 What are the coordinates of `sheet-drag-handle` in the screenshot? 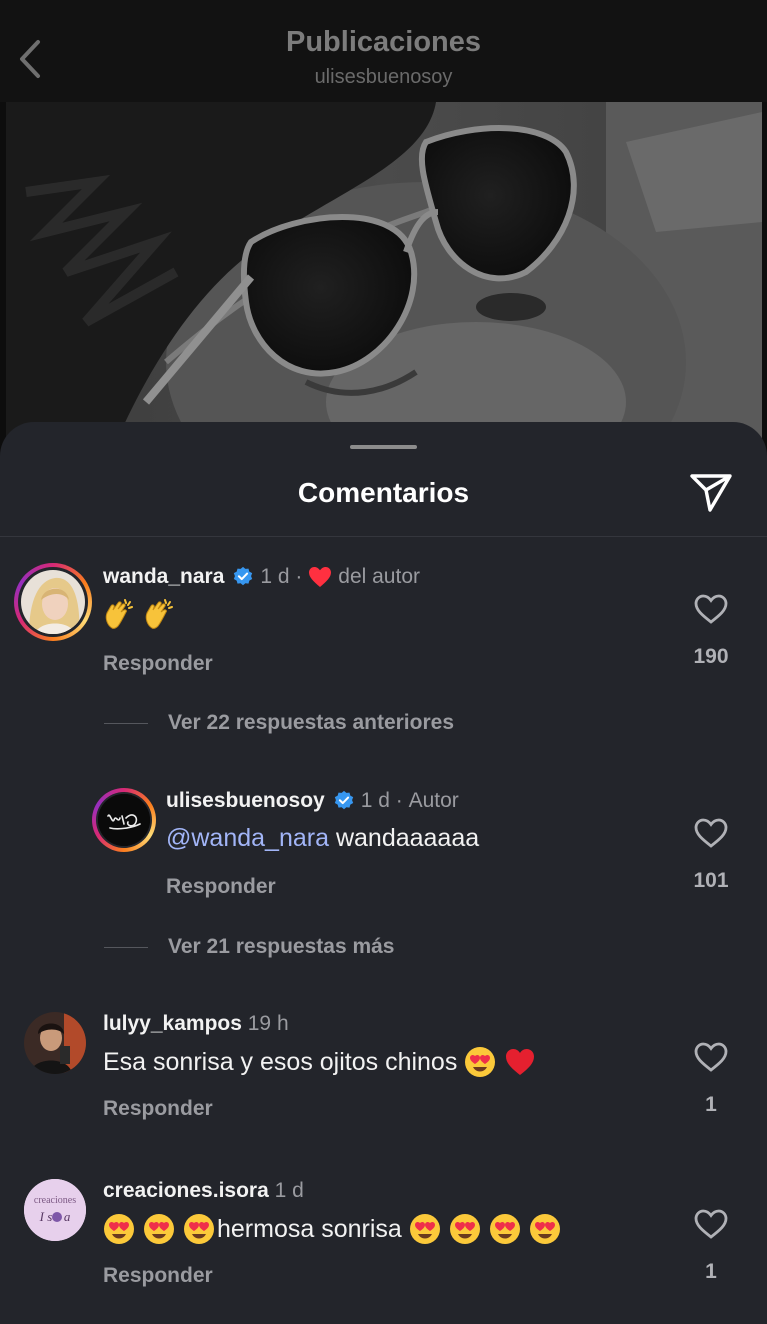 It's located at (383, 447).